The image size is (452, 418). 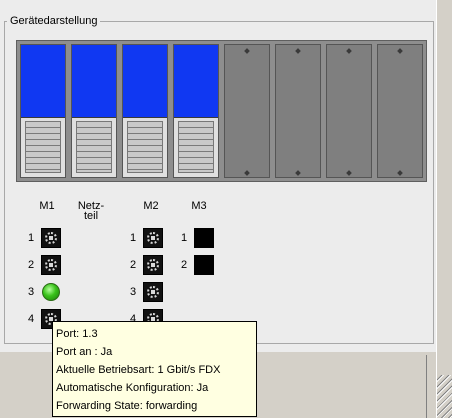 What do you see at coordinates (426, 386) in the screenshot?
I see `divider` at bounding box center [426, 386].